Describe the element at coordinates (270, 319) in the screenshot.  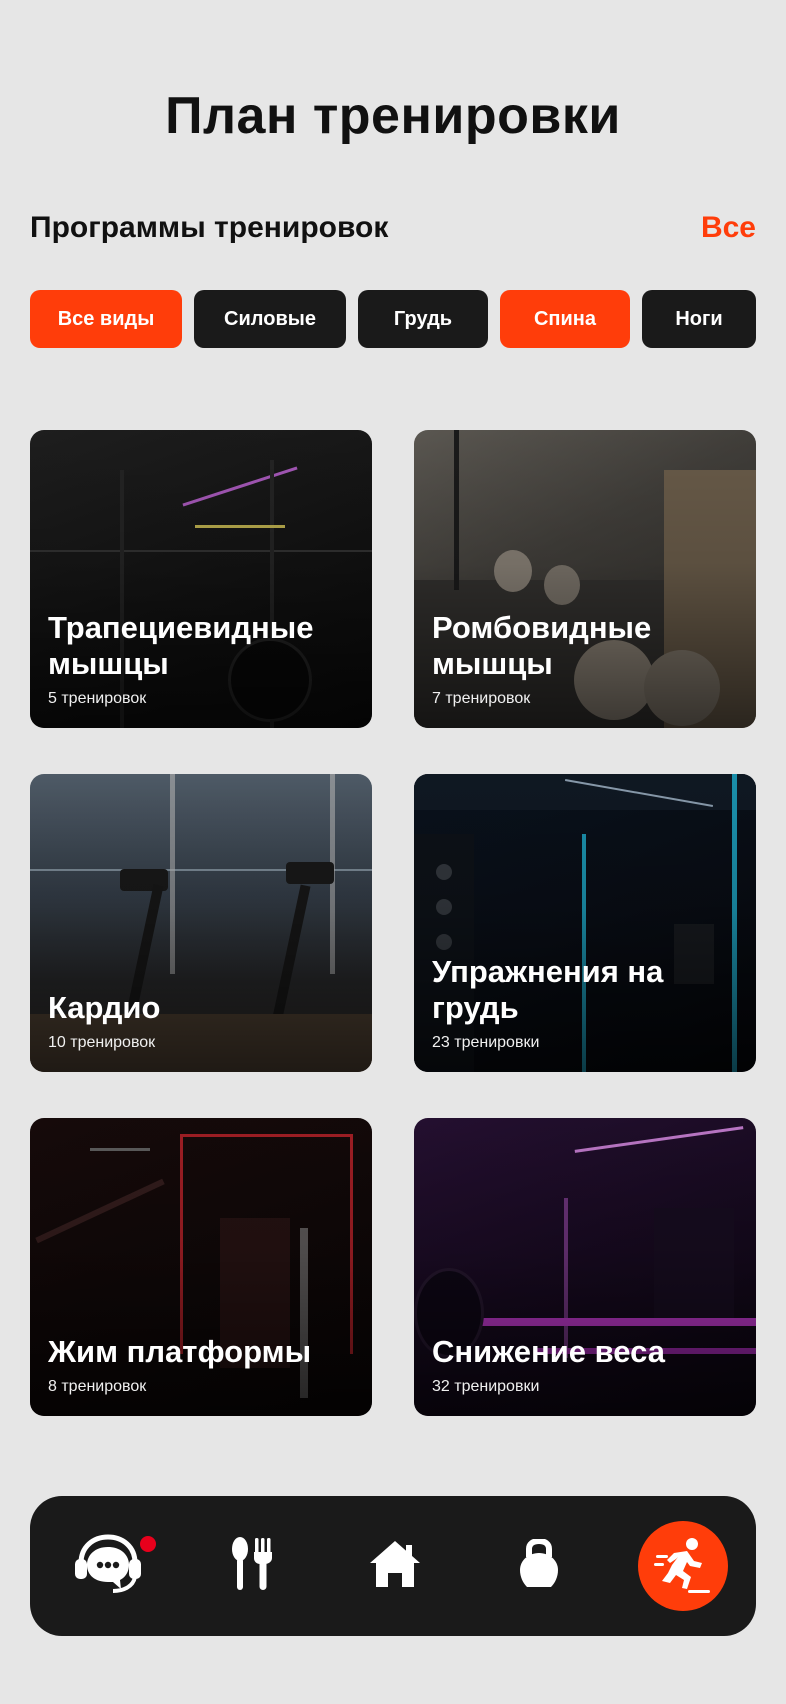
I see `filter-chip-strength: Силовые` at that location.